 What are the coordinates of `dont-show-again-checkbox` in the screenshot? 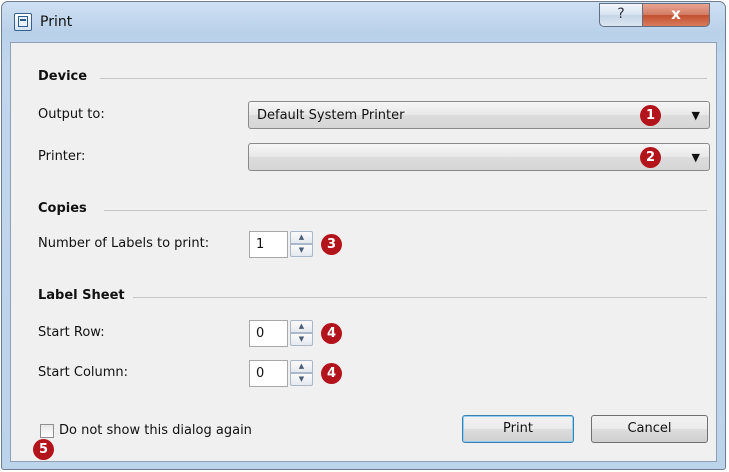 It's located at (47, 431).